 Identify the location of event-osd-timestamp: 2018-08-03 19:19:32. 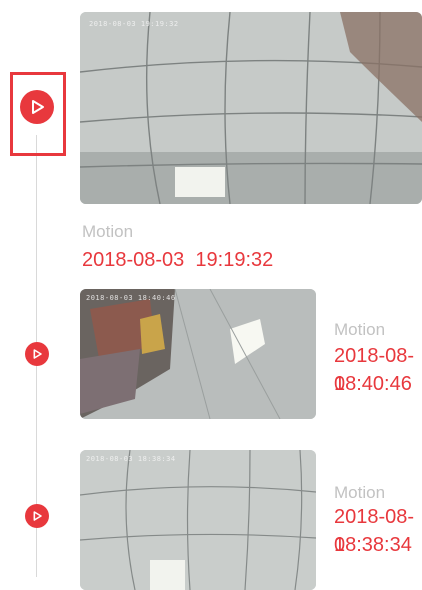
(134, 24).